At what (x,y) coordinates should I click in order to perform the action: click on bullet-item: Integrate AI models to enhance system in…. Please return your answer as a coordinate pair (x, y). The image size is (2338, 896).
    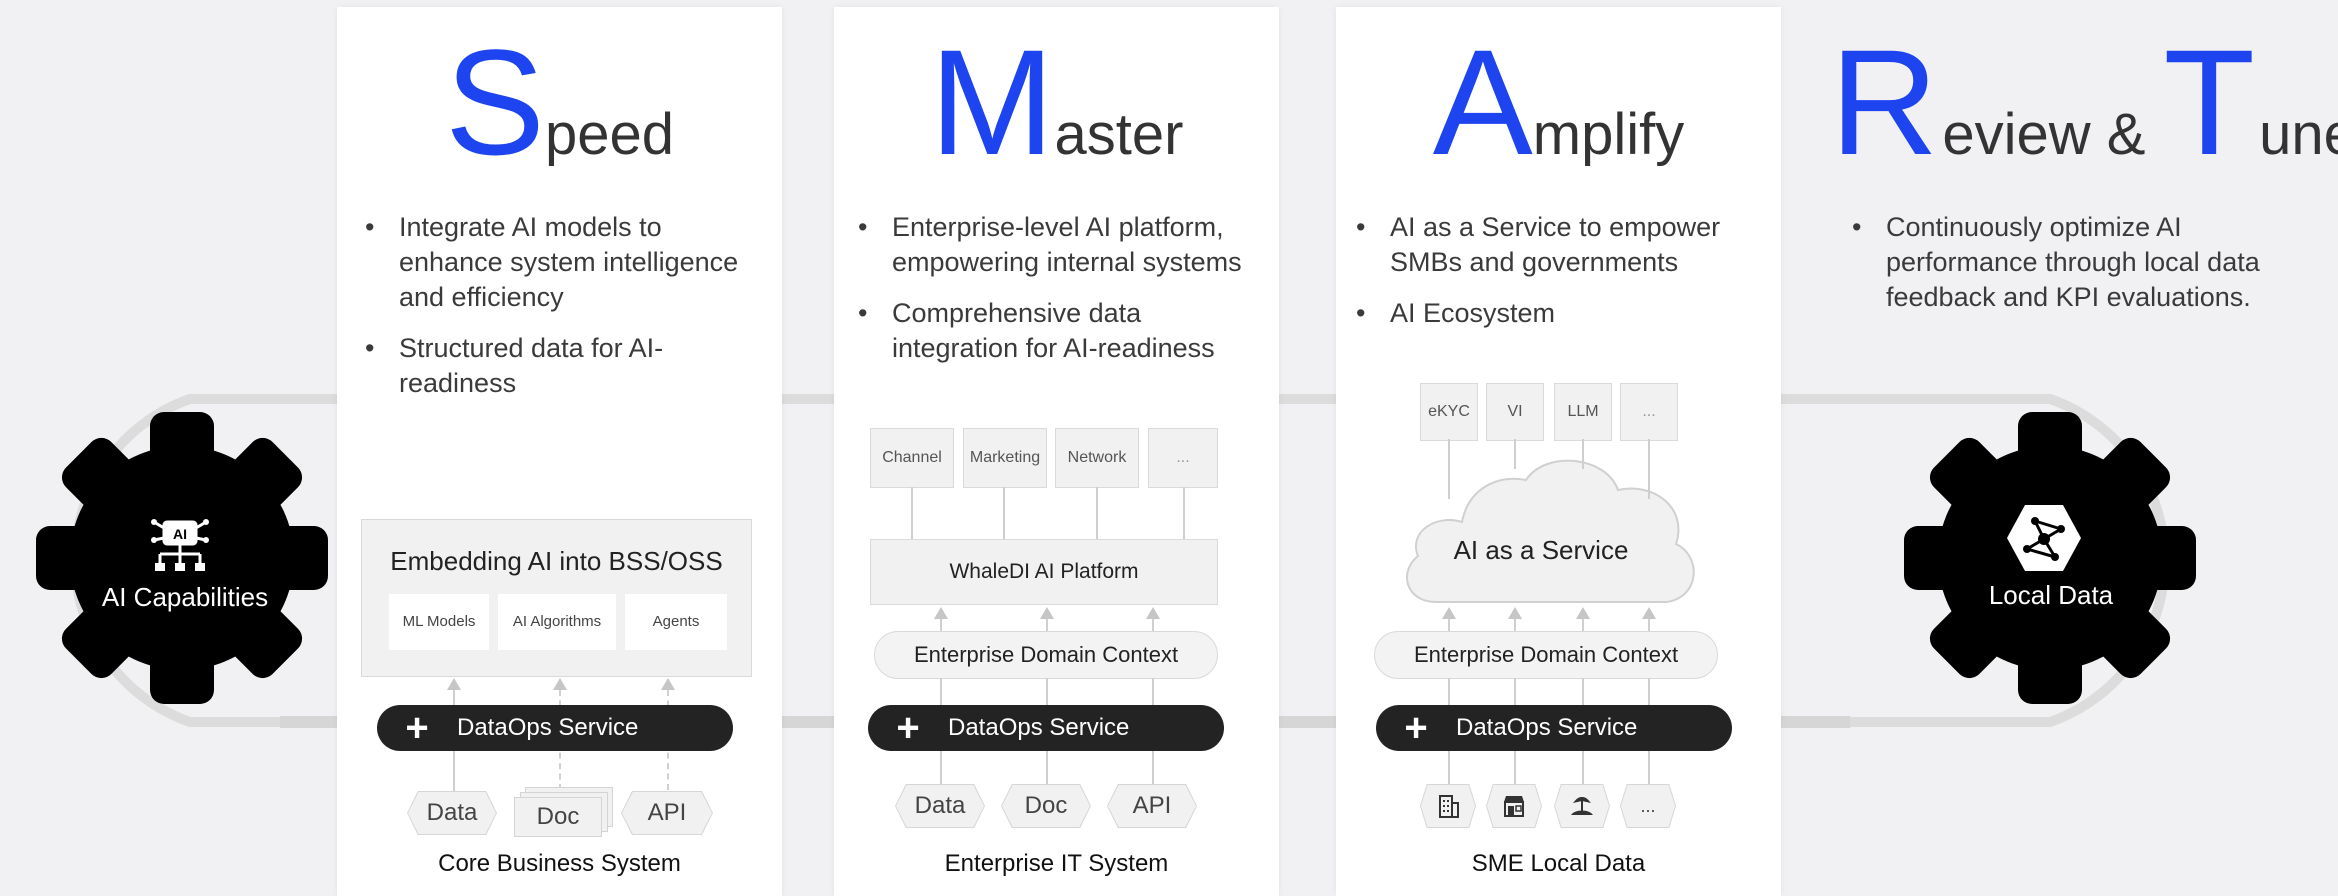
    Looking at the image, I should click on (560, 262).